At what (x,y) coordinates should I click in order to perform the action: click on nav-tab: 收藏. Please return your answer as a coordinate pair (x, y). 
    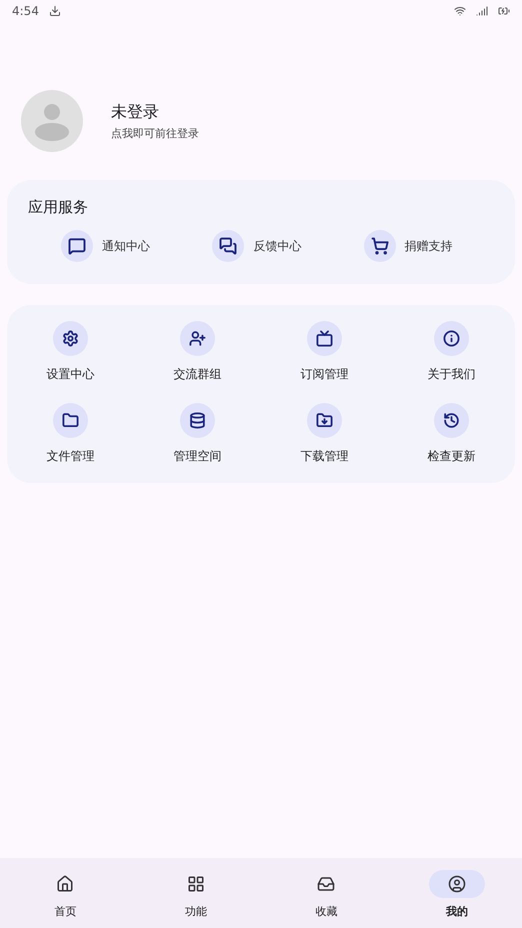
    Looking at the image, I should click on (326, 893).